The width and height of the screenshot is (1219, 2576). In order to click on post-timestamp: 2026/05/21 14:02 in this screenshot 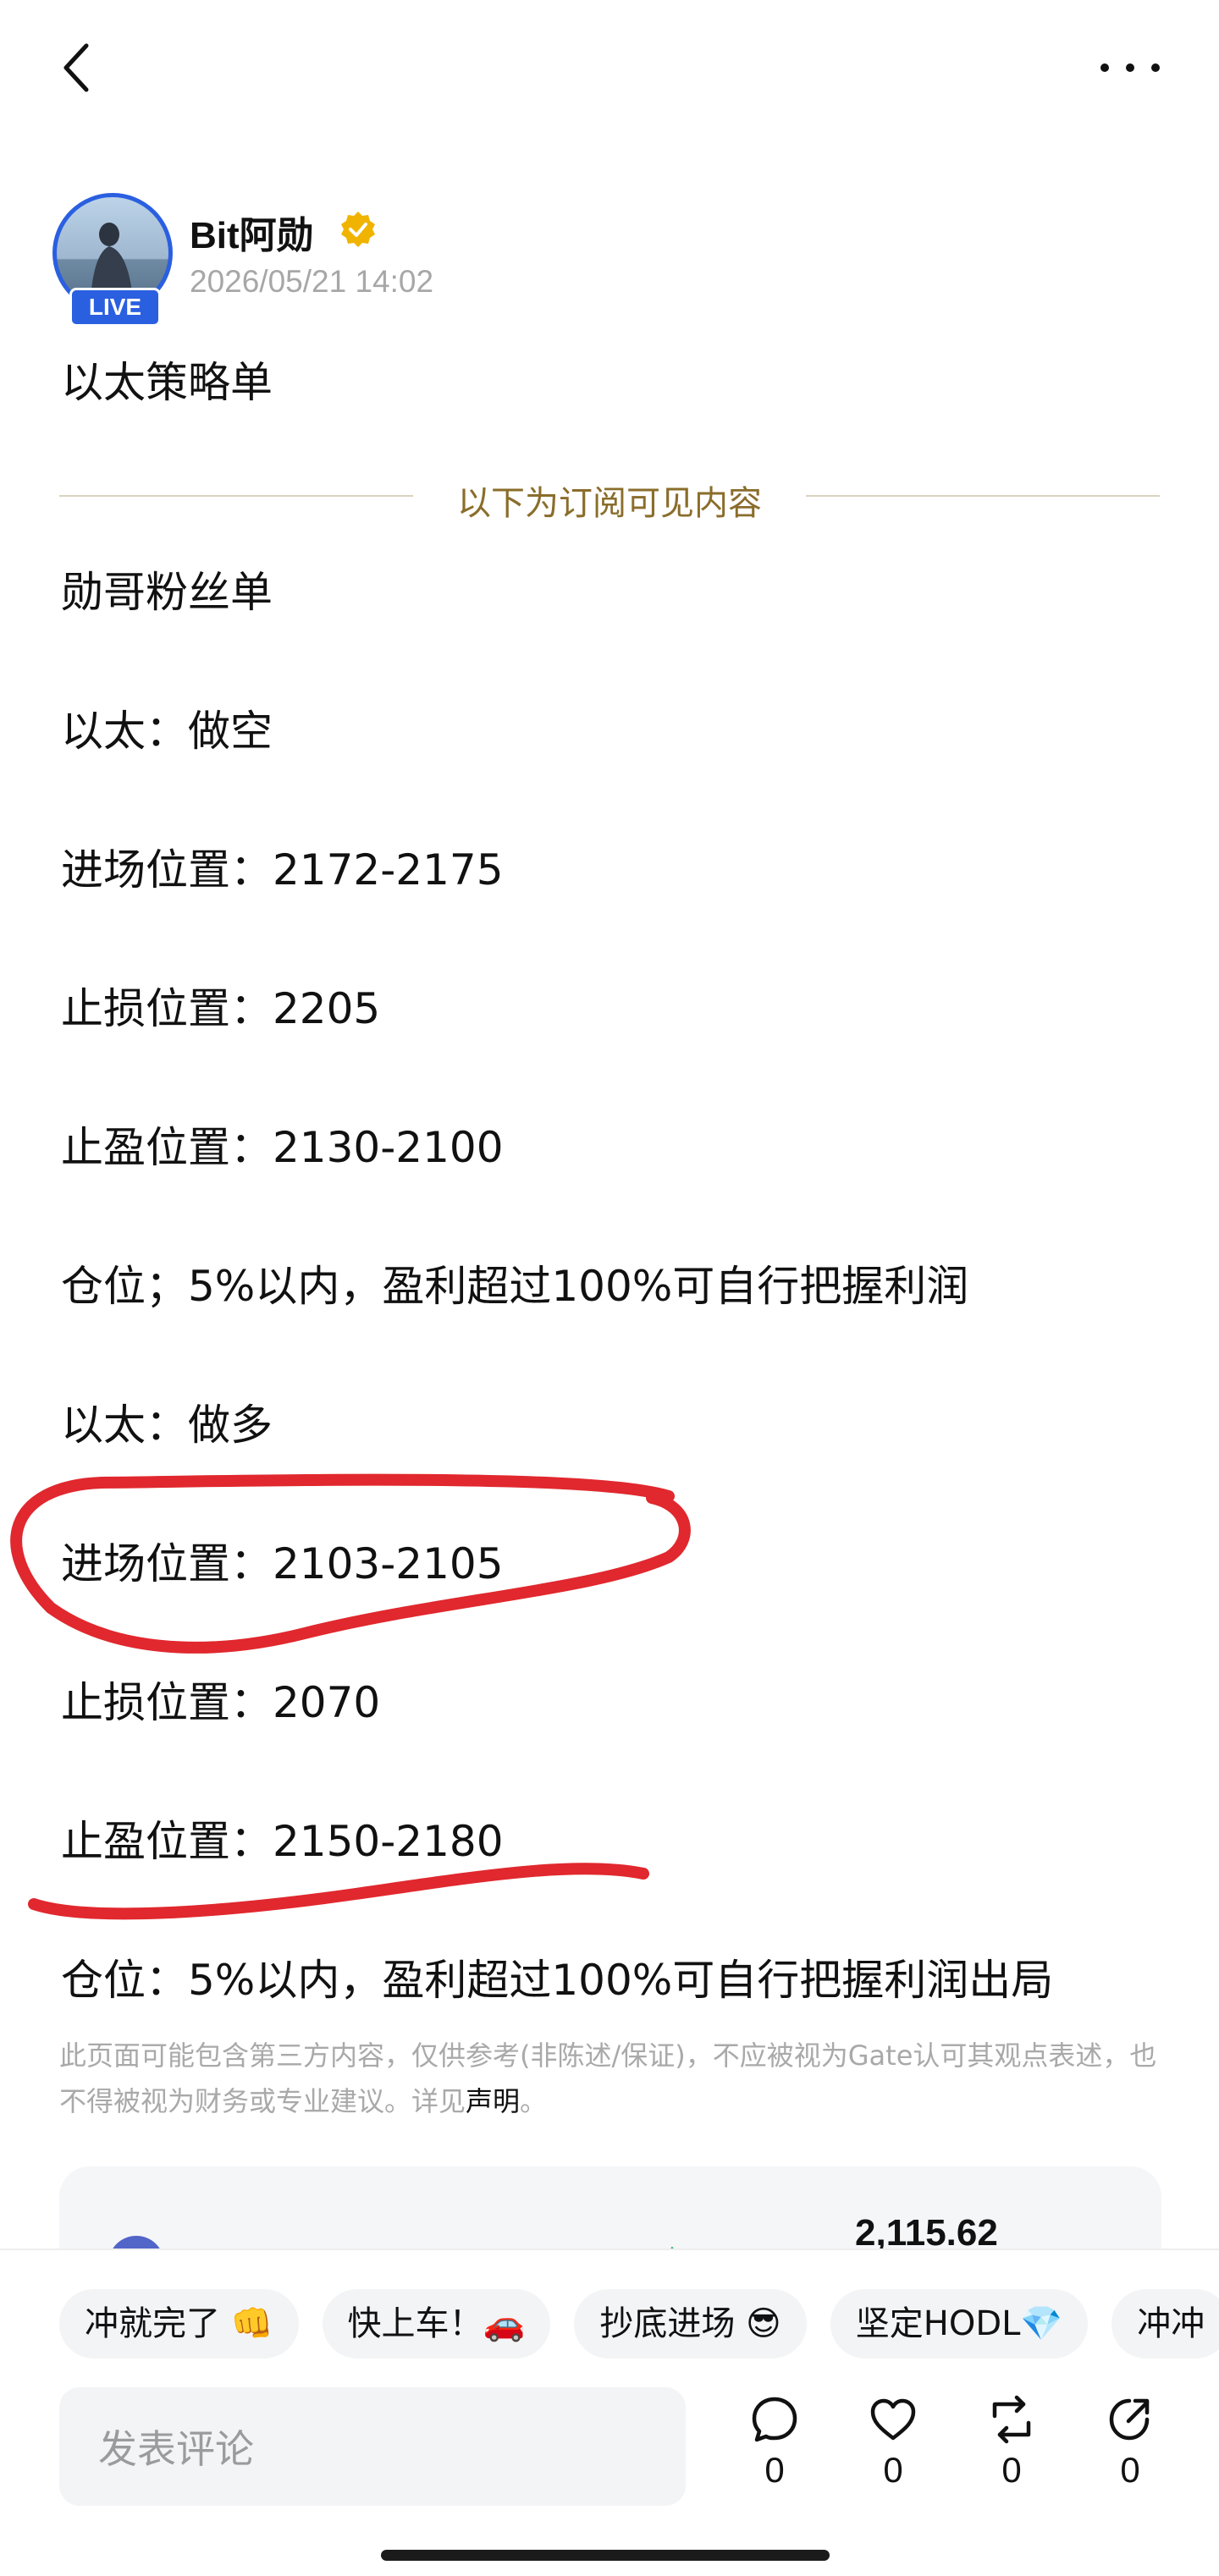, I will do `click(312, 281)`.